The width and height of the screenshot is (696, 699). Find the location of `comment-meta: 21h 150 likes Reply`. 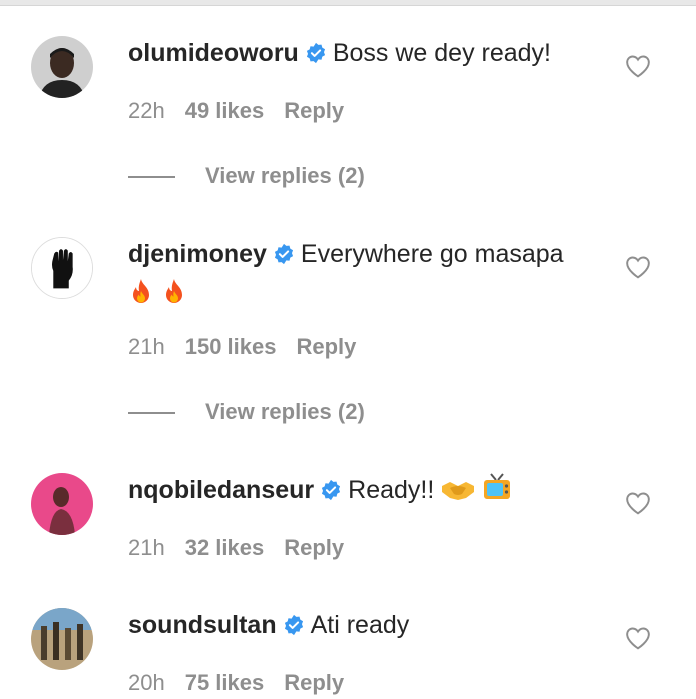

comment-meta: 21h 150 likes Reply is located at coordinates (252, 347).